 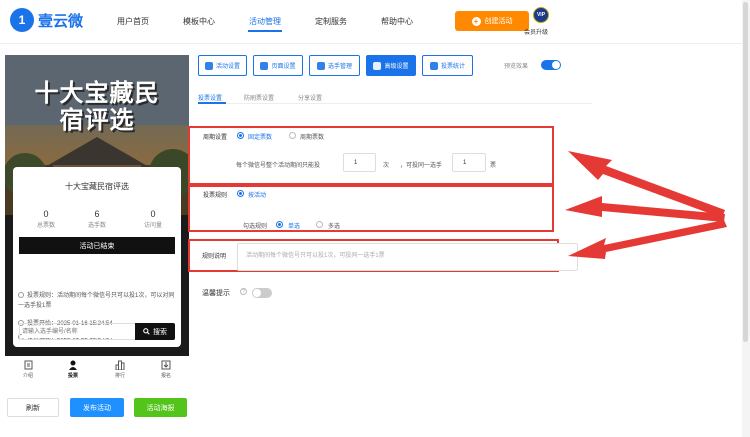 What do you see at coordinates (320, 65) in the screenshot?
I see `users-icon` at bounding box center [320, 65].